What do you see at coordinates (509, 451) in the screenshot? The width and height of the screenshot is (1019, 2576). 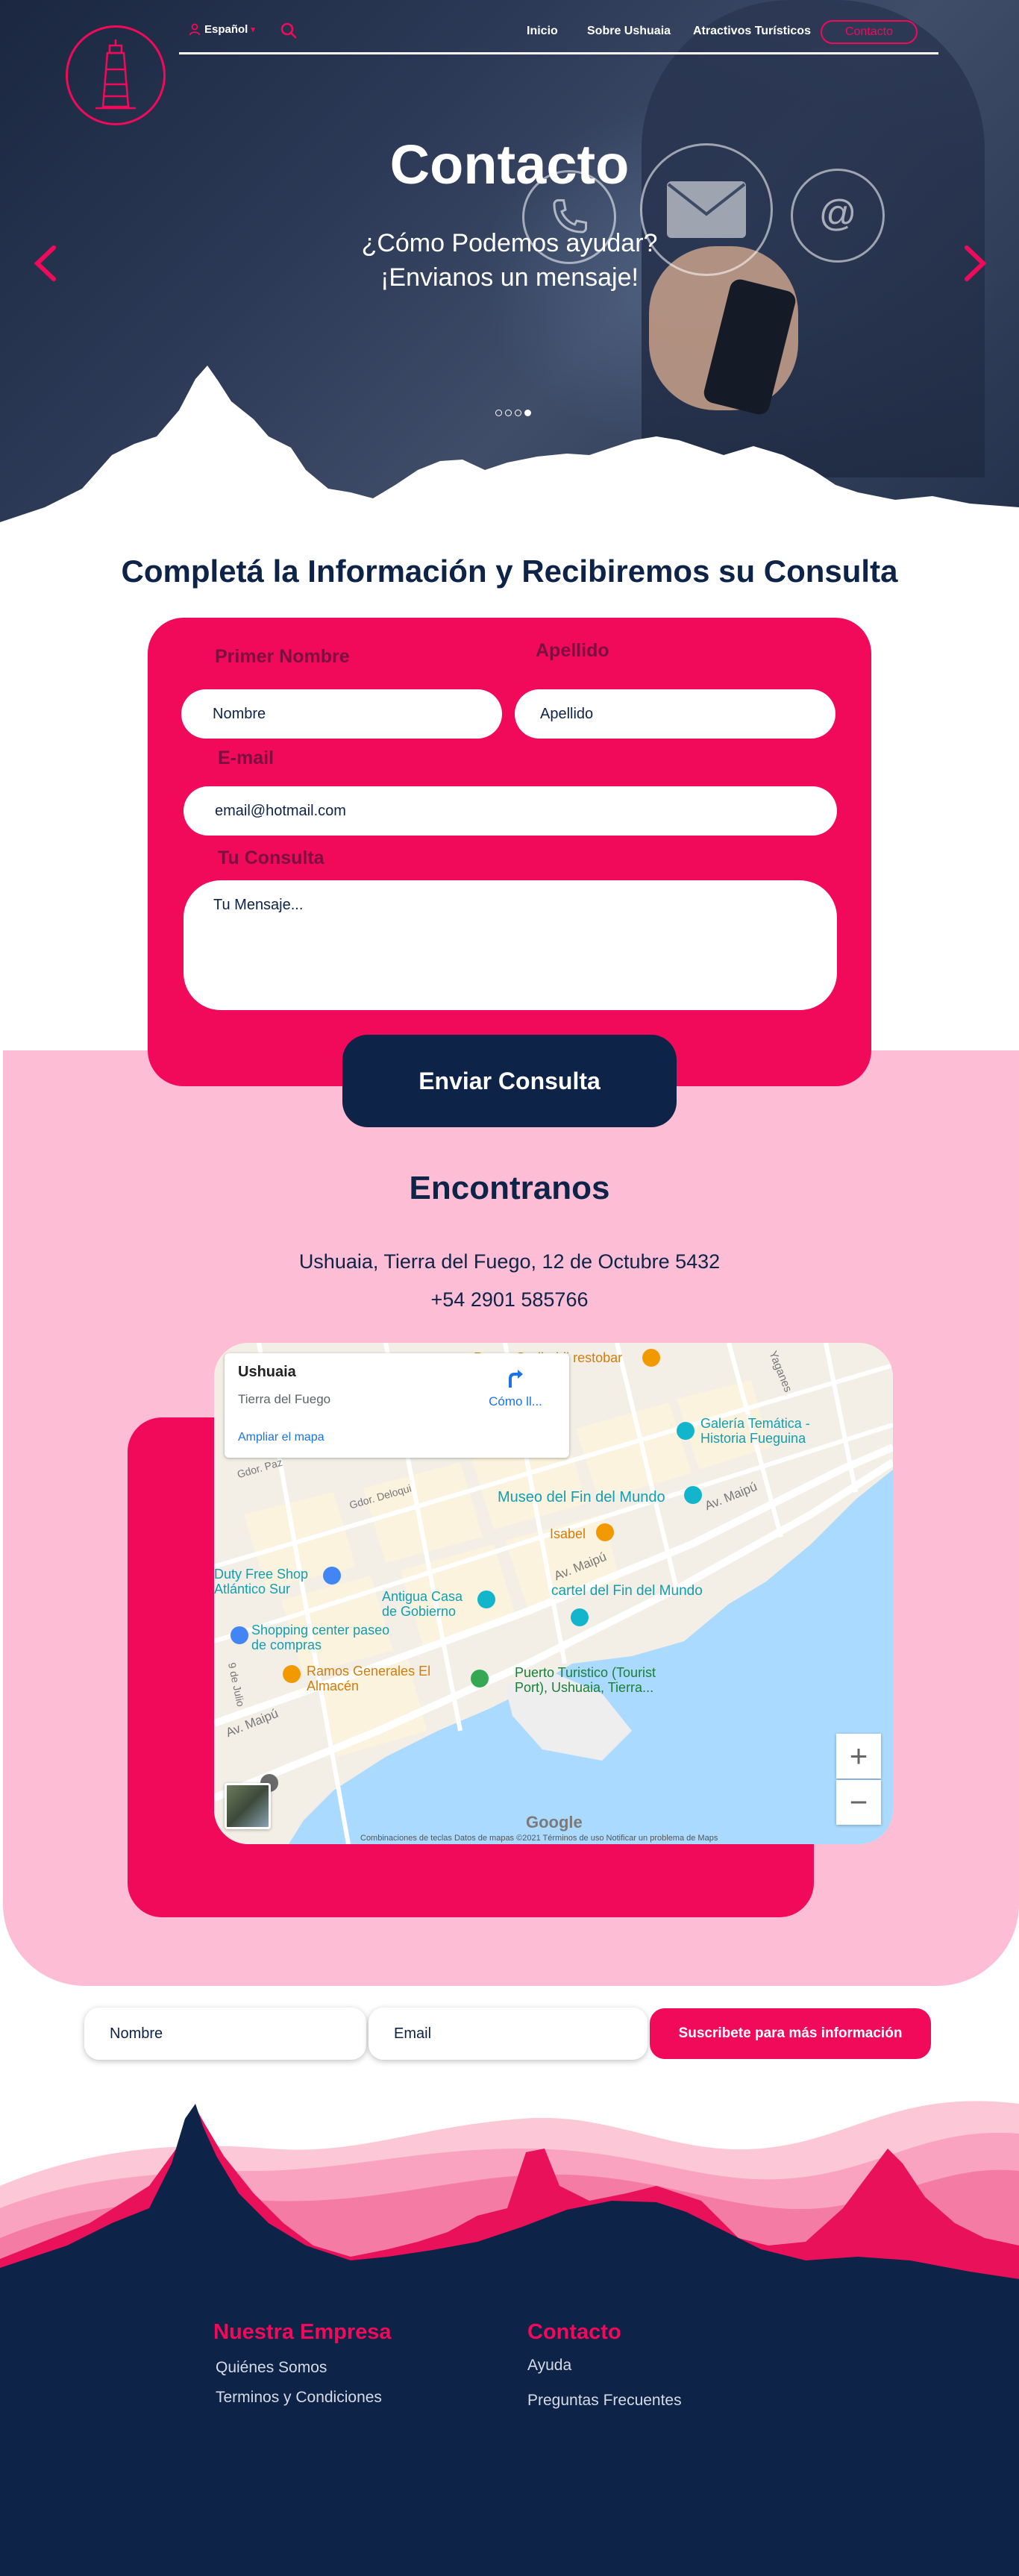 I see `hero-mountains-divider` at bounding box center [509, 451].